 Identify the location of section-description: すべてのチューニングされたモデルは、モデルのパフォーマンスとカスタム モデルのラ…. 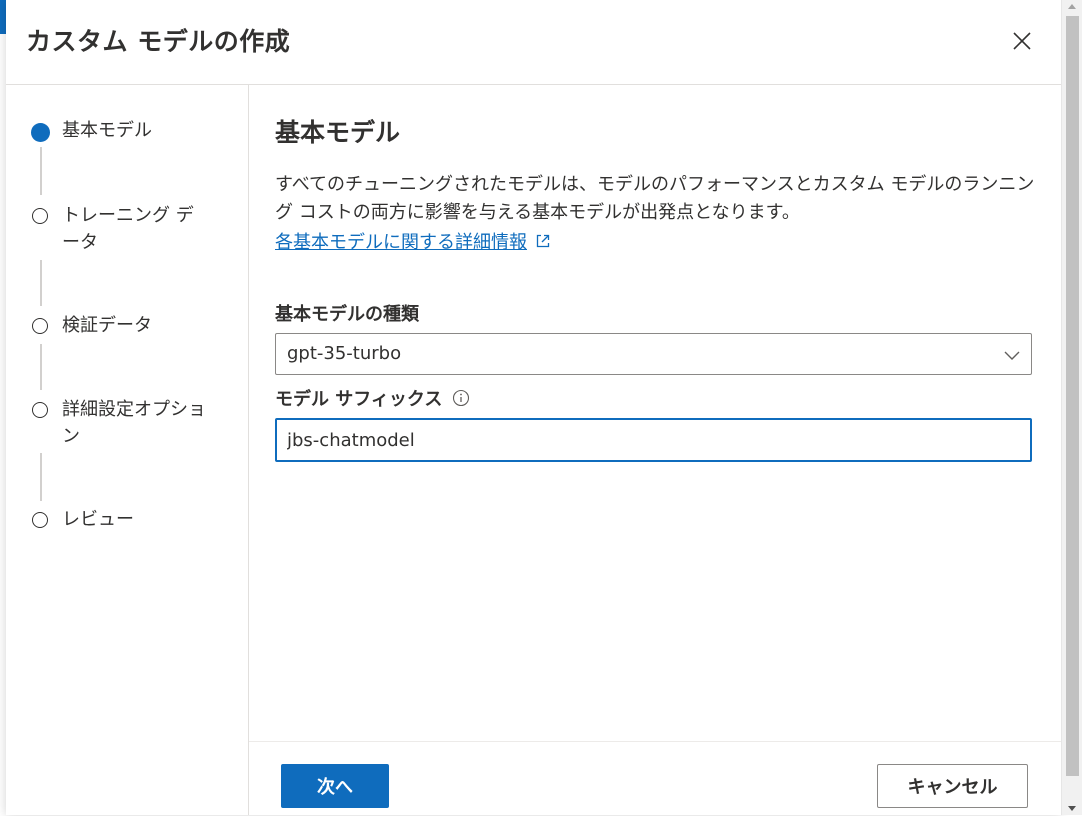
(655, 198).